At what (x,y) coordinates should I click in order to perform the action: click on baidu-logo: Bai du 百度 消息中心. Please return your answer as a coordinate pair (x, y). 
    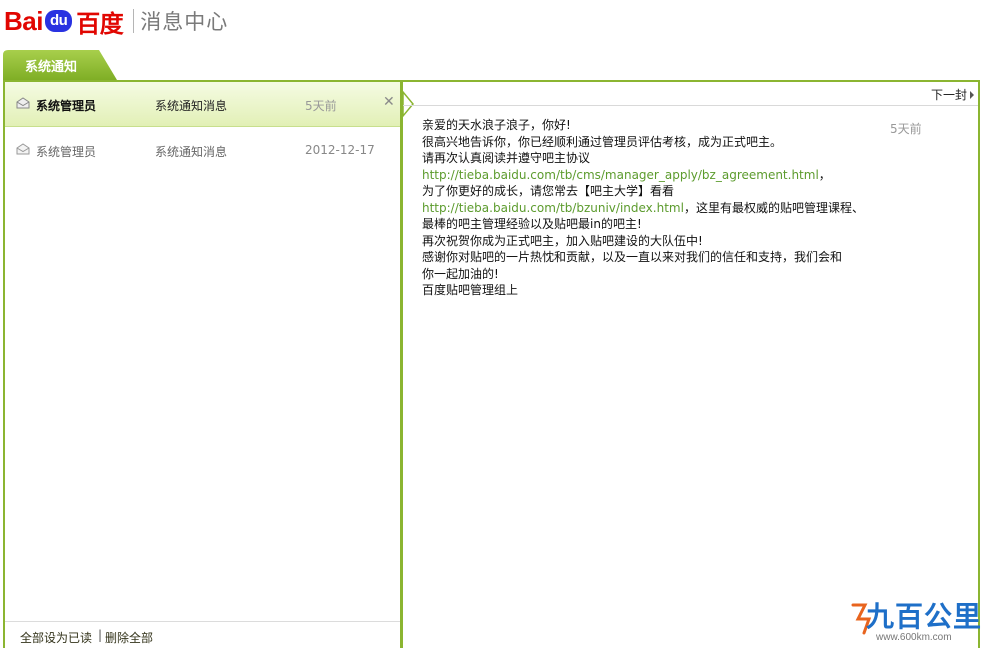
    Looking at the image, I should click on (116, 21).